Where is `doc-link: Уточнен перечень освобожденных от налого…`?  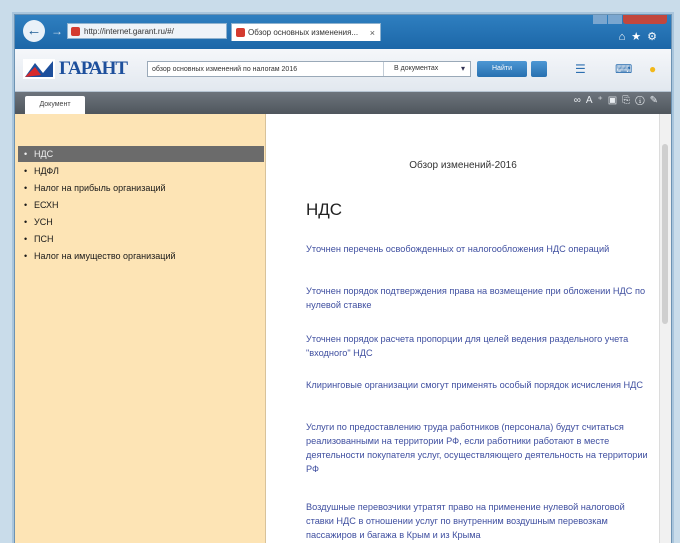 doc-link: Уточнен перечень освобожденных от налого… is located at coordinates (477, 249).